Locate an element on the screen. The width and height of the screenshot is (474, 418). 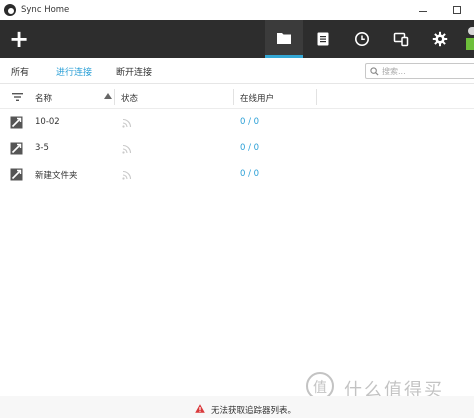
tab-settings is located at coordinates (440, 39).